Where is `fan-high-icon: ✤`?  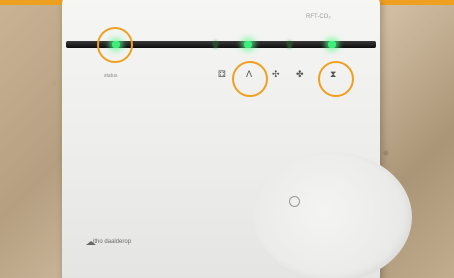
fan-high-icon: ✤ is located at coordinates (300, 74).